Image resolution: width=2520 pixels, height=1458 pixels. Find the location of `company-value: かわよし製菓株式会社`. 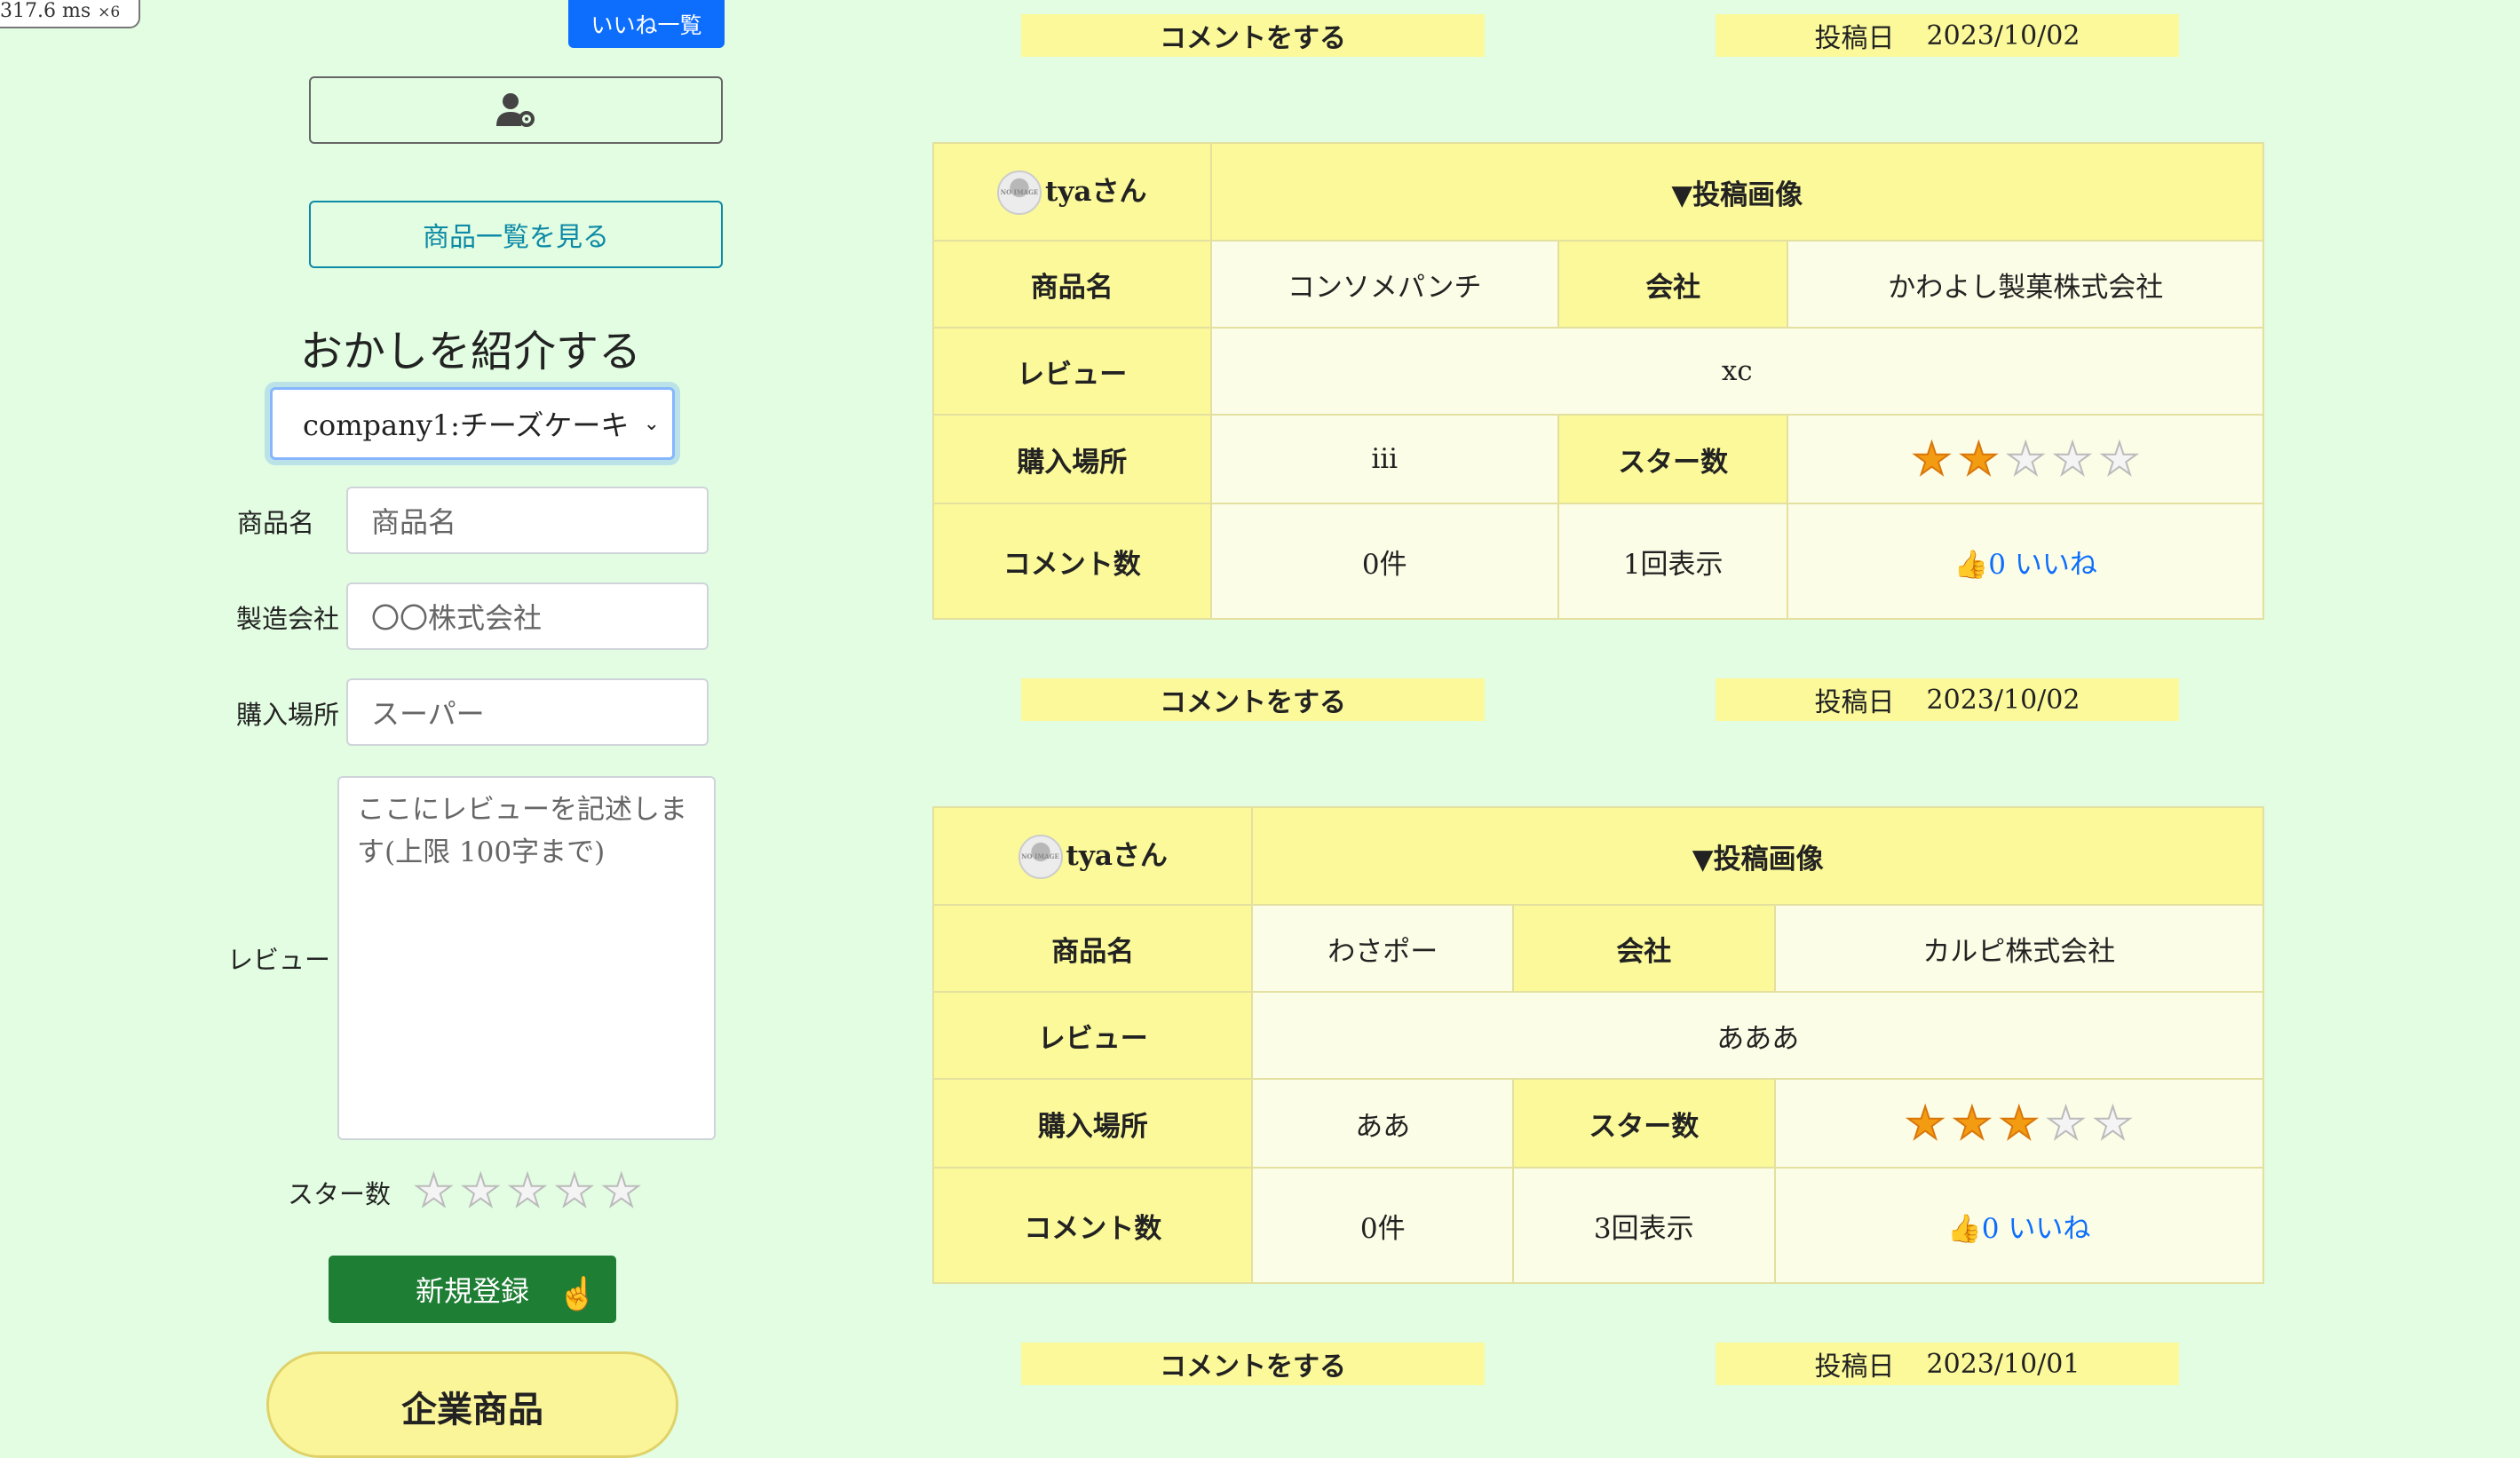

company-value: かわよし製菓株式会社 is located at coordinates (2025, 284).